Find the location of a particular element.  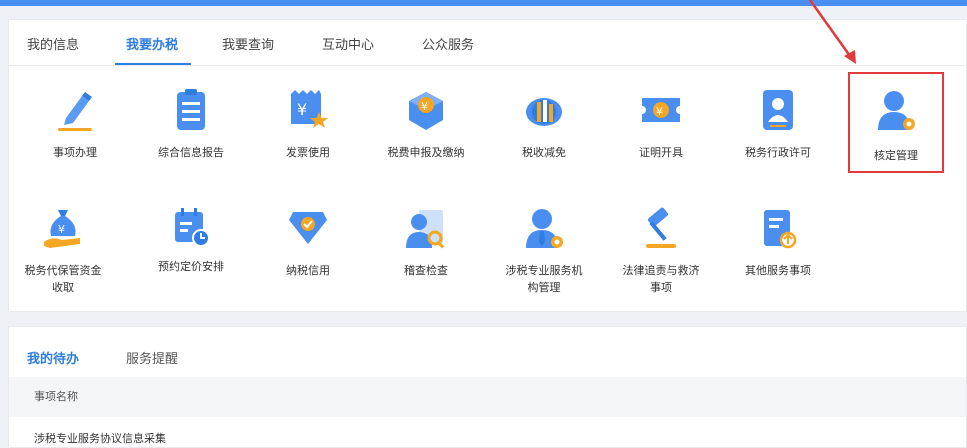

service-item-legal-remedy: 法律追责与救济 事项 is located at coordinates (661, 251).